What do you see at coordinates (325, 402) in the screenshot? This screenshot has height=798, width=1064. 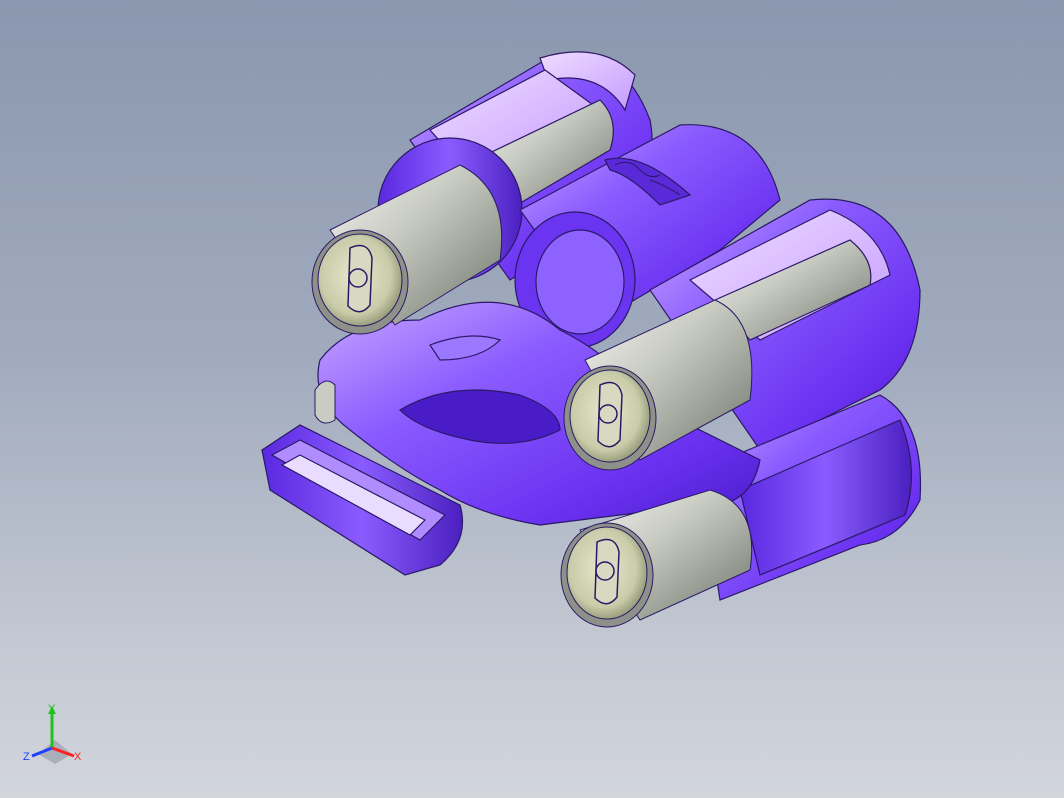 I see `can-left-partial` at bounding box center [325, 402].